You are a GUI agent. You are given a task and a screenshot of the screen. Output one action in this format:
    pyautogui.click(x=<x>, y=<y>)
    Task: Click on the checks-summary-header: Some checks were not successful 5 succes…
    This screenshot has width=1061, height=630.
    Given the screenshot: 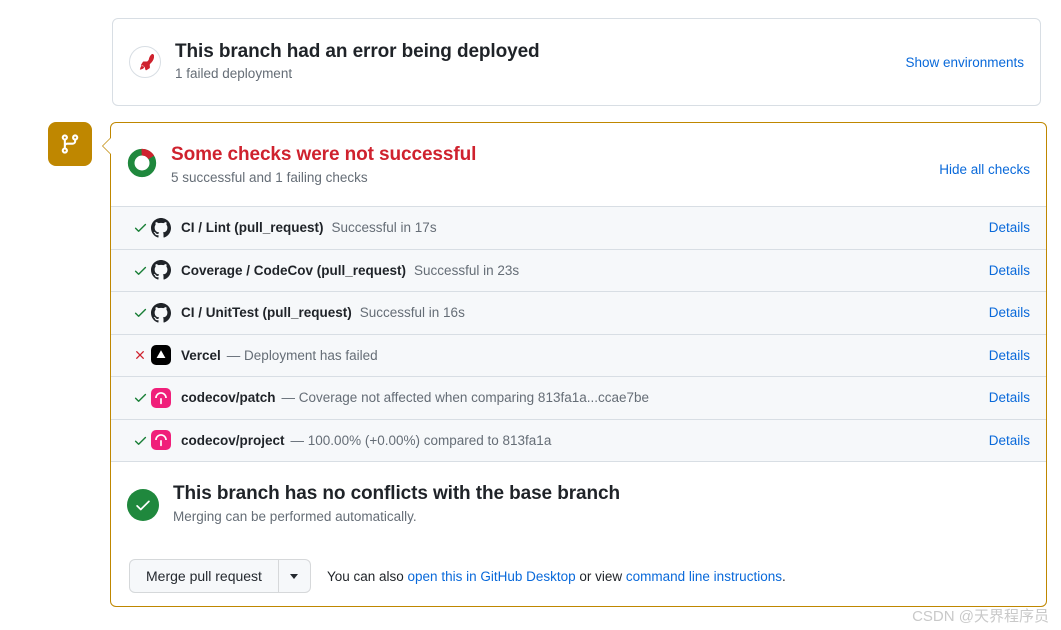 What is the action you would take?
    pyautogui.click(x=578, y=164)
    